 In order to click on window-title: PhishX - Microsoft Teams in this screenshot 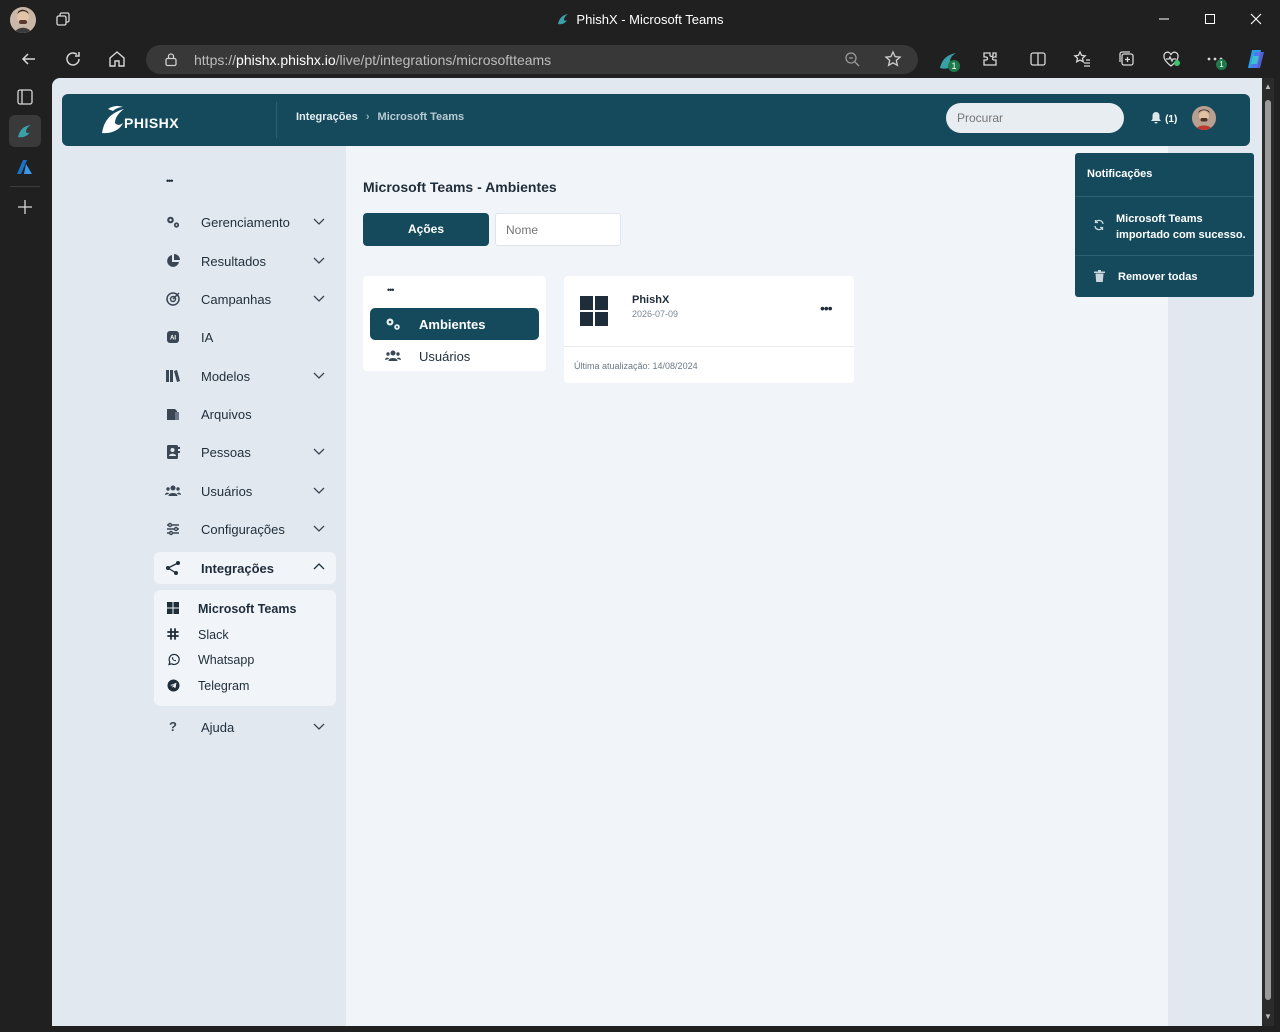, I will do `click(640, 20)`.